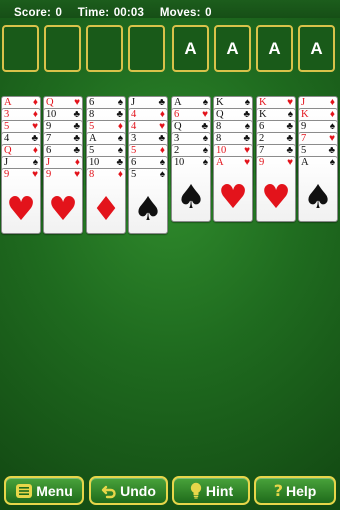 The width and height of the screenshot is (340, 510). I want to click on help-label: Help, so click(301, 490).